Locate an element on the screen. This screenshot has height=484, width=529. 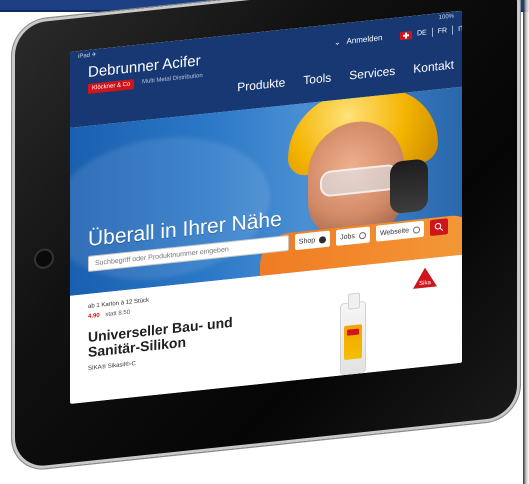
nav-item-produkte: Produkte is located at coordinates (261, 84).